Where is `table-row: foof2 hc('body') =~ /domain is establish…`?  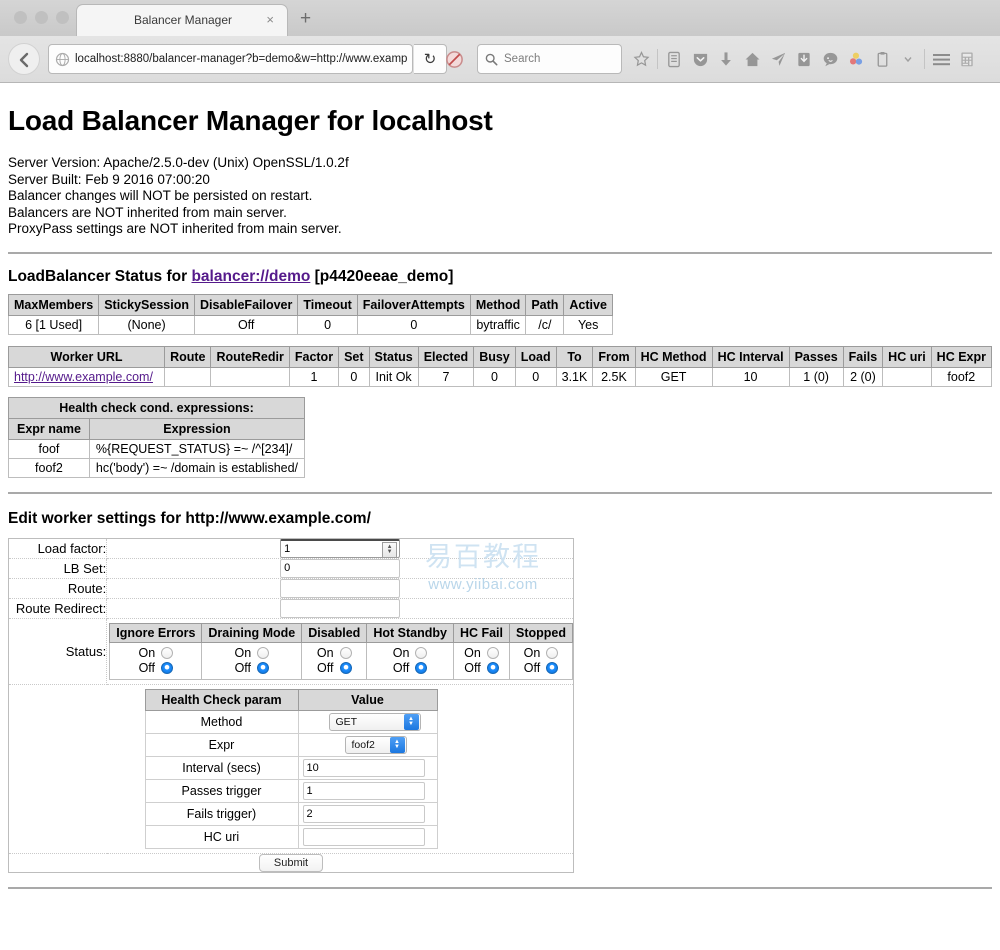
table-row: foof2 hc('body') =~ /domain is establish… is located at coordinates (157, 467).